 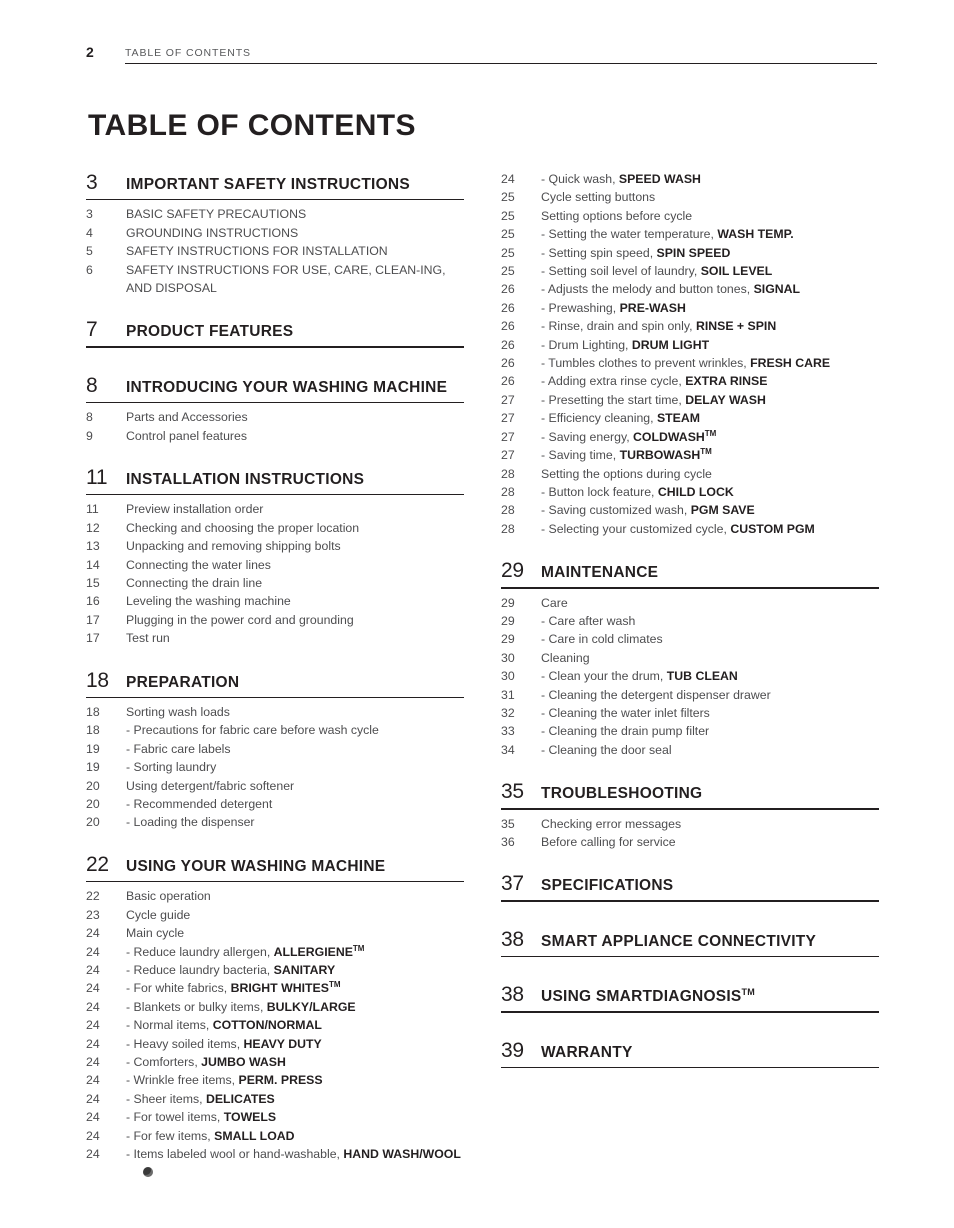 I want to click on toc-section-title: SMART APPLIANCE CONNECTIVITY, so click(x=679, y=941).